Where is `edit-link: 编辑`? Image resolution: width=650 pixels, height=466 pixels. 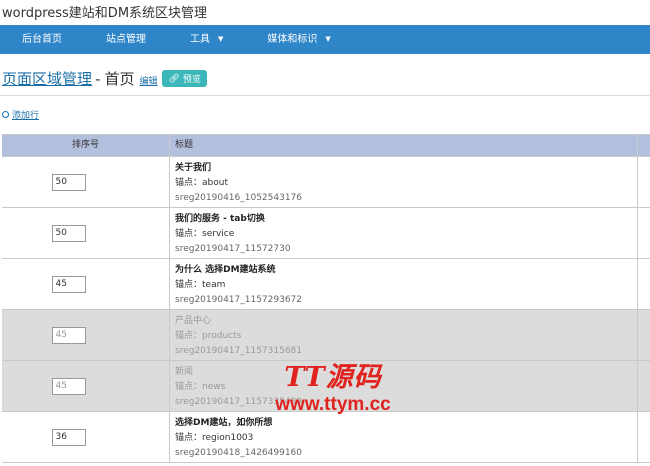
edit-link: 编辑 is located at coordinates (148, 80).